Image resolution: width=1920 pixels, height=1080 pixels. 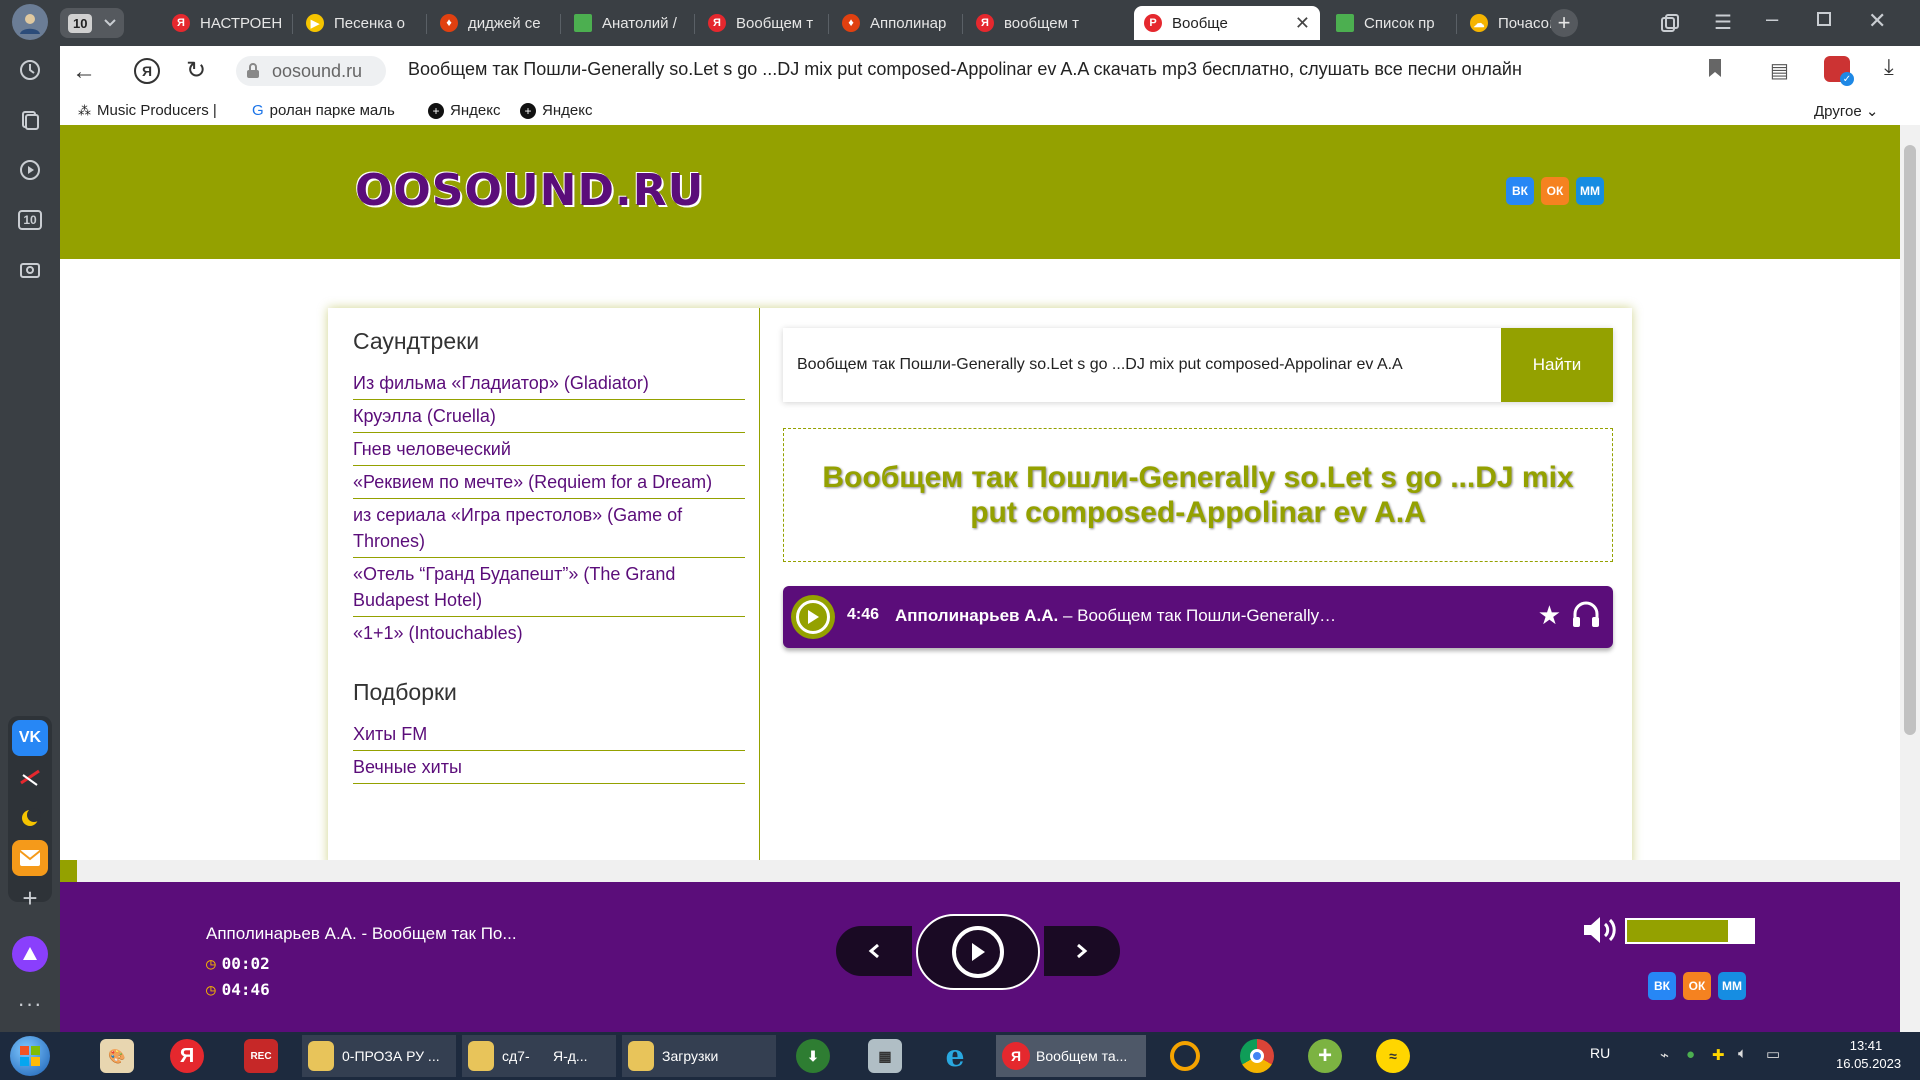 What do you see at coordinates (699, 1056) in the screenshot?
I see `taskbar-window-downloads: Загрузки` at bounding box center [699, 1056].